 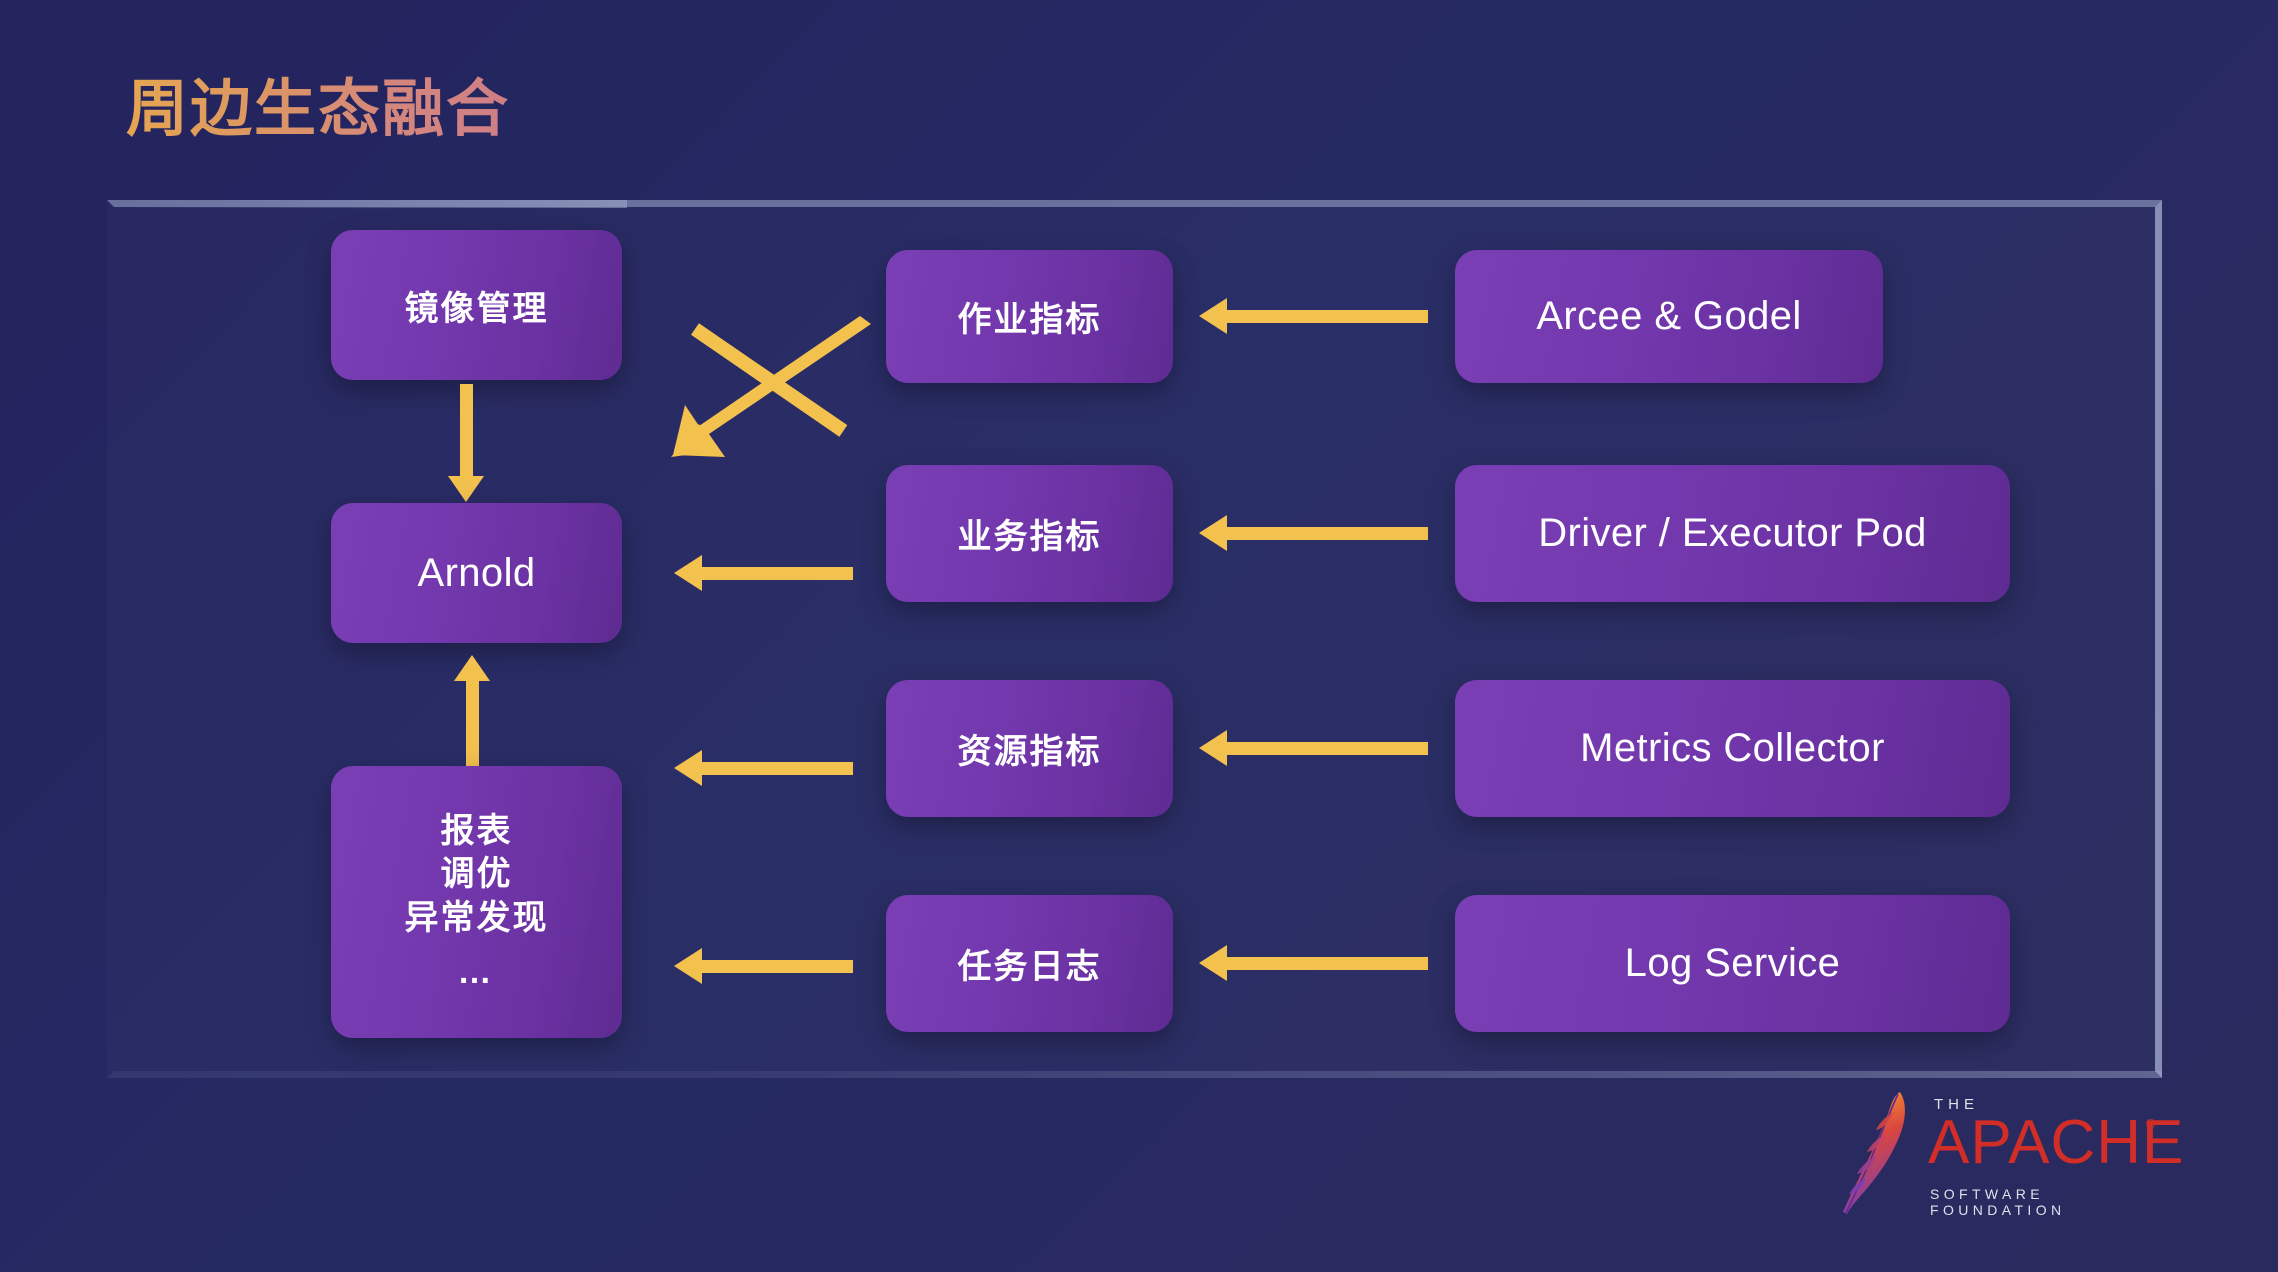 What do you see at coordinates (476, 874) in the screenshot?
I see `node-reports-line-2: 调优` at bounding box center [476, 874].